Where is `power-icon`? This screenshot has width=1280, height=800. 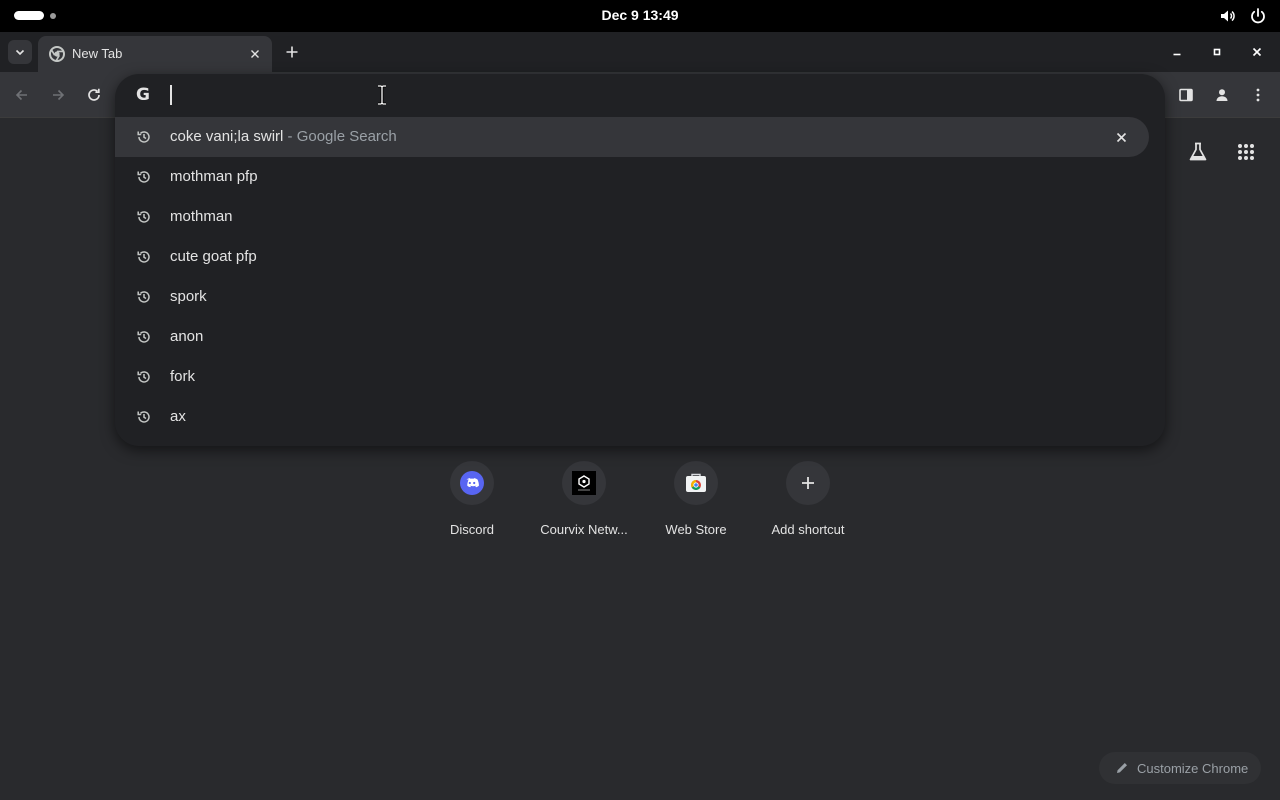 power-icon is located at coordinates (1258, 16).